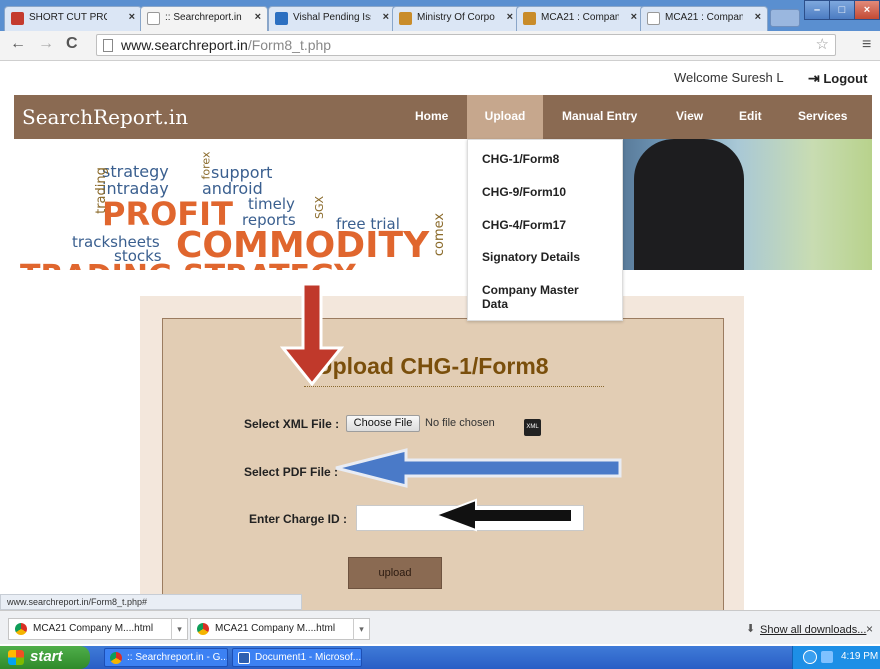 The image size is (880, 669). What do you see at coordinates (785, 18) in the screenshot?
I see `new-tab-button` at bounding box center [785, 18].